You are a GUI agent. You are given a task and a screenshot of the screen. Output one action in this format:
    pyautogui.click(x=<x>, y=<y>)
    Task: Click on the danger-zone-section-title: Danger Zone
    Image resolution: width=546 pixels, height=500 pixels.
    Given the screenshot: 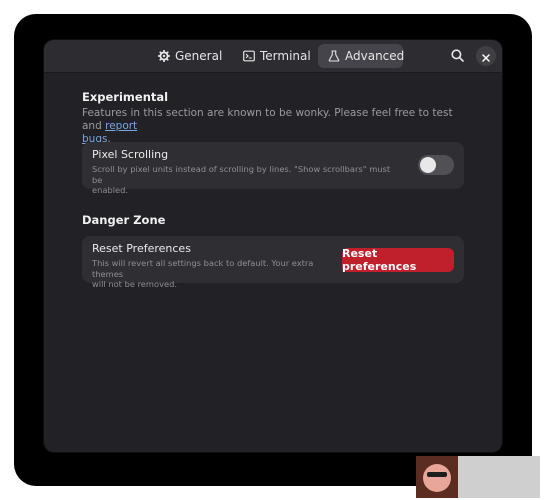 What is the action you would take?
    pyautogui.click(x=124, y=220)
    